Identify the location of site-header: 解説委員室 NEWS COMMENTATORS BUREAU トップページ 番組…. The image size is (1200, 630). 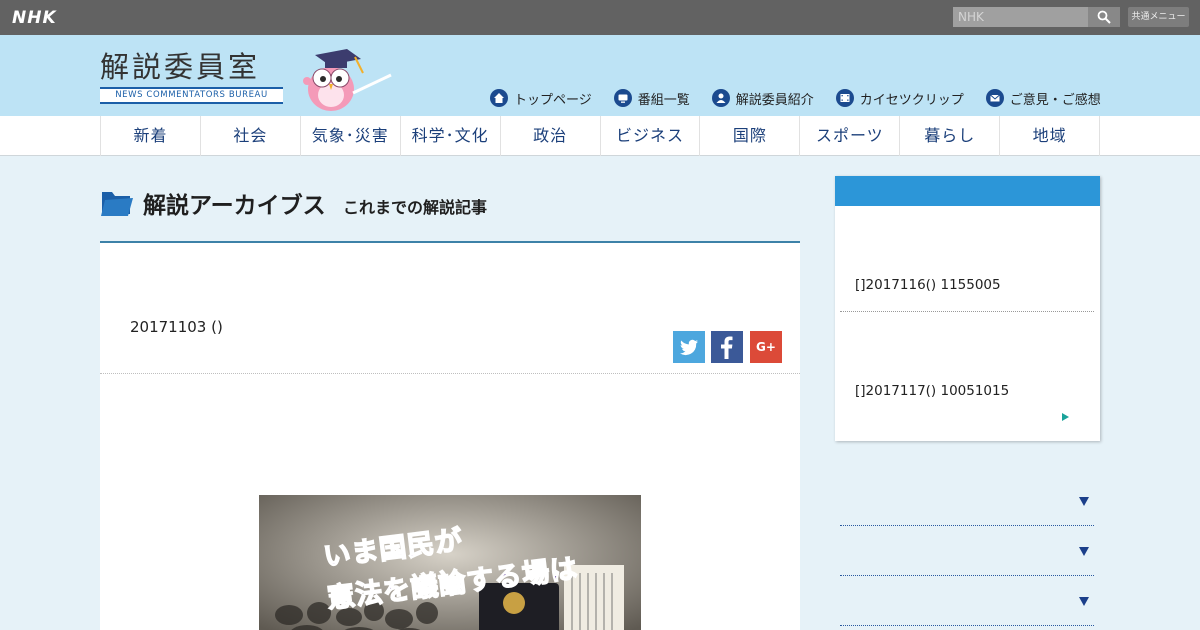
(600, 75).